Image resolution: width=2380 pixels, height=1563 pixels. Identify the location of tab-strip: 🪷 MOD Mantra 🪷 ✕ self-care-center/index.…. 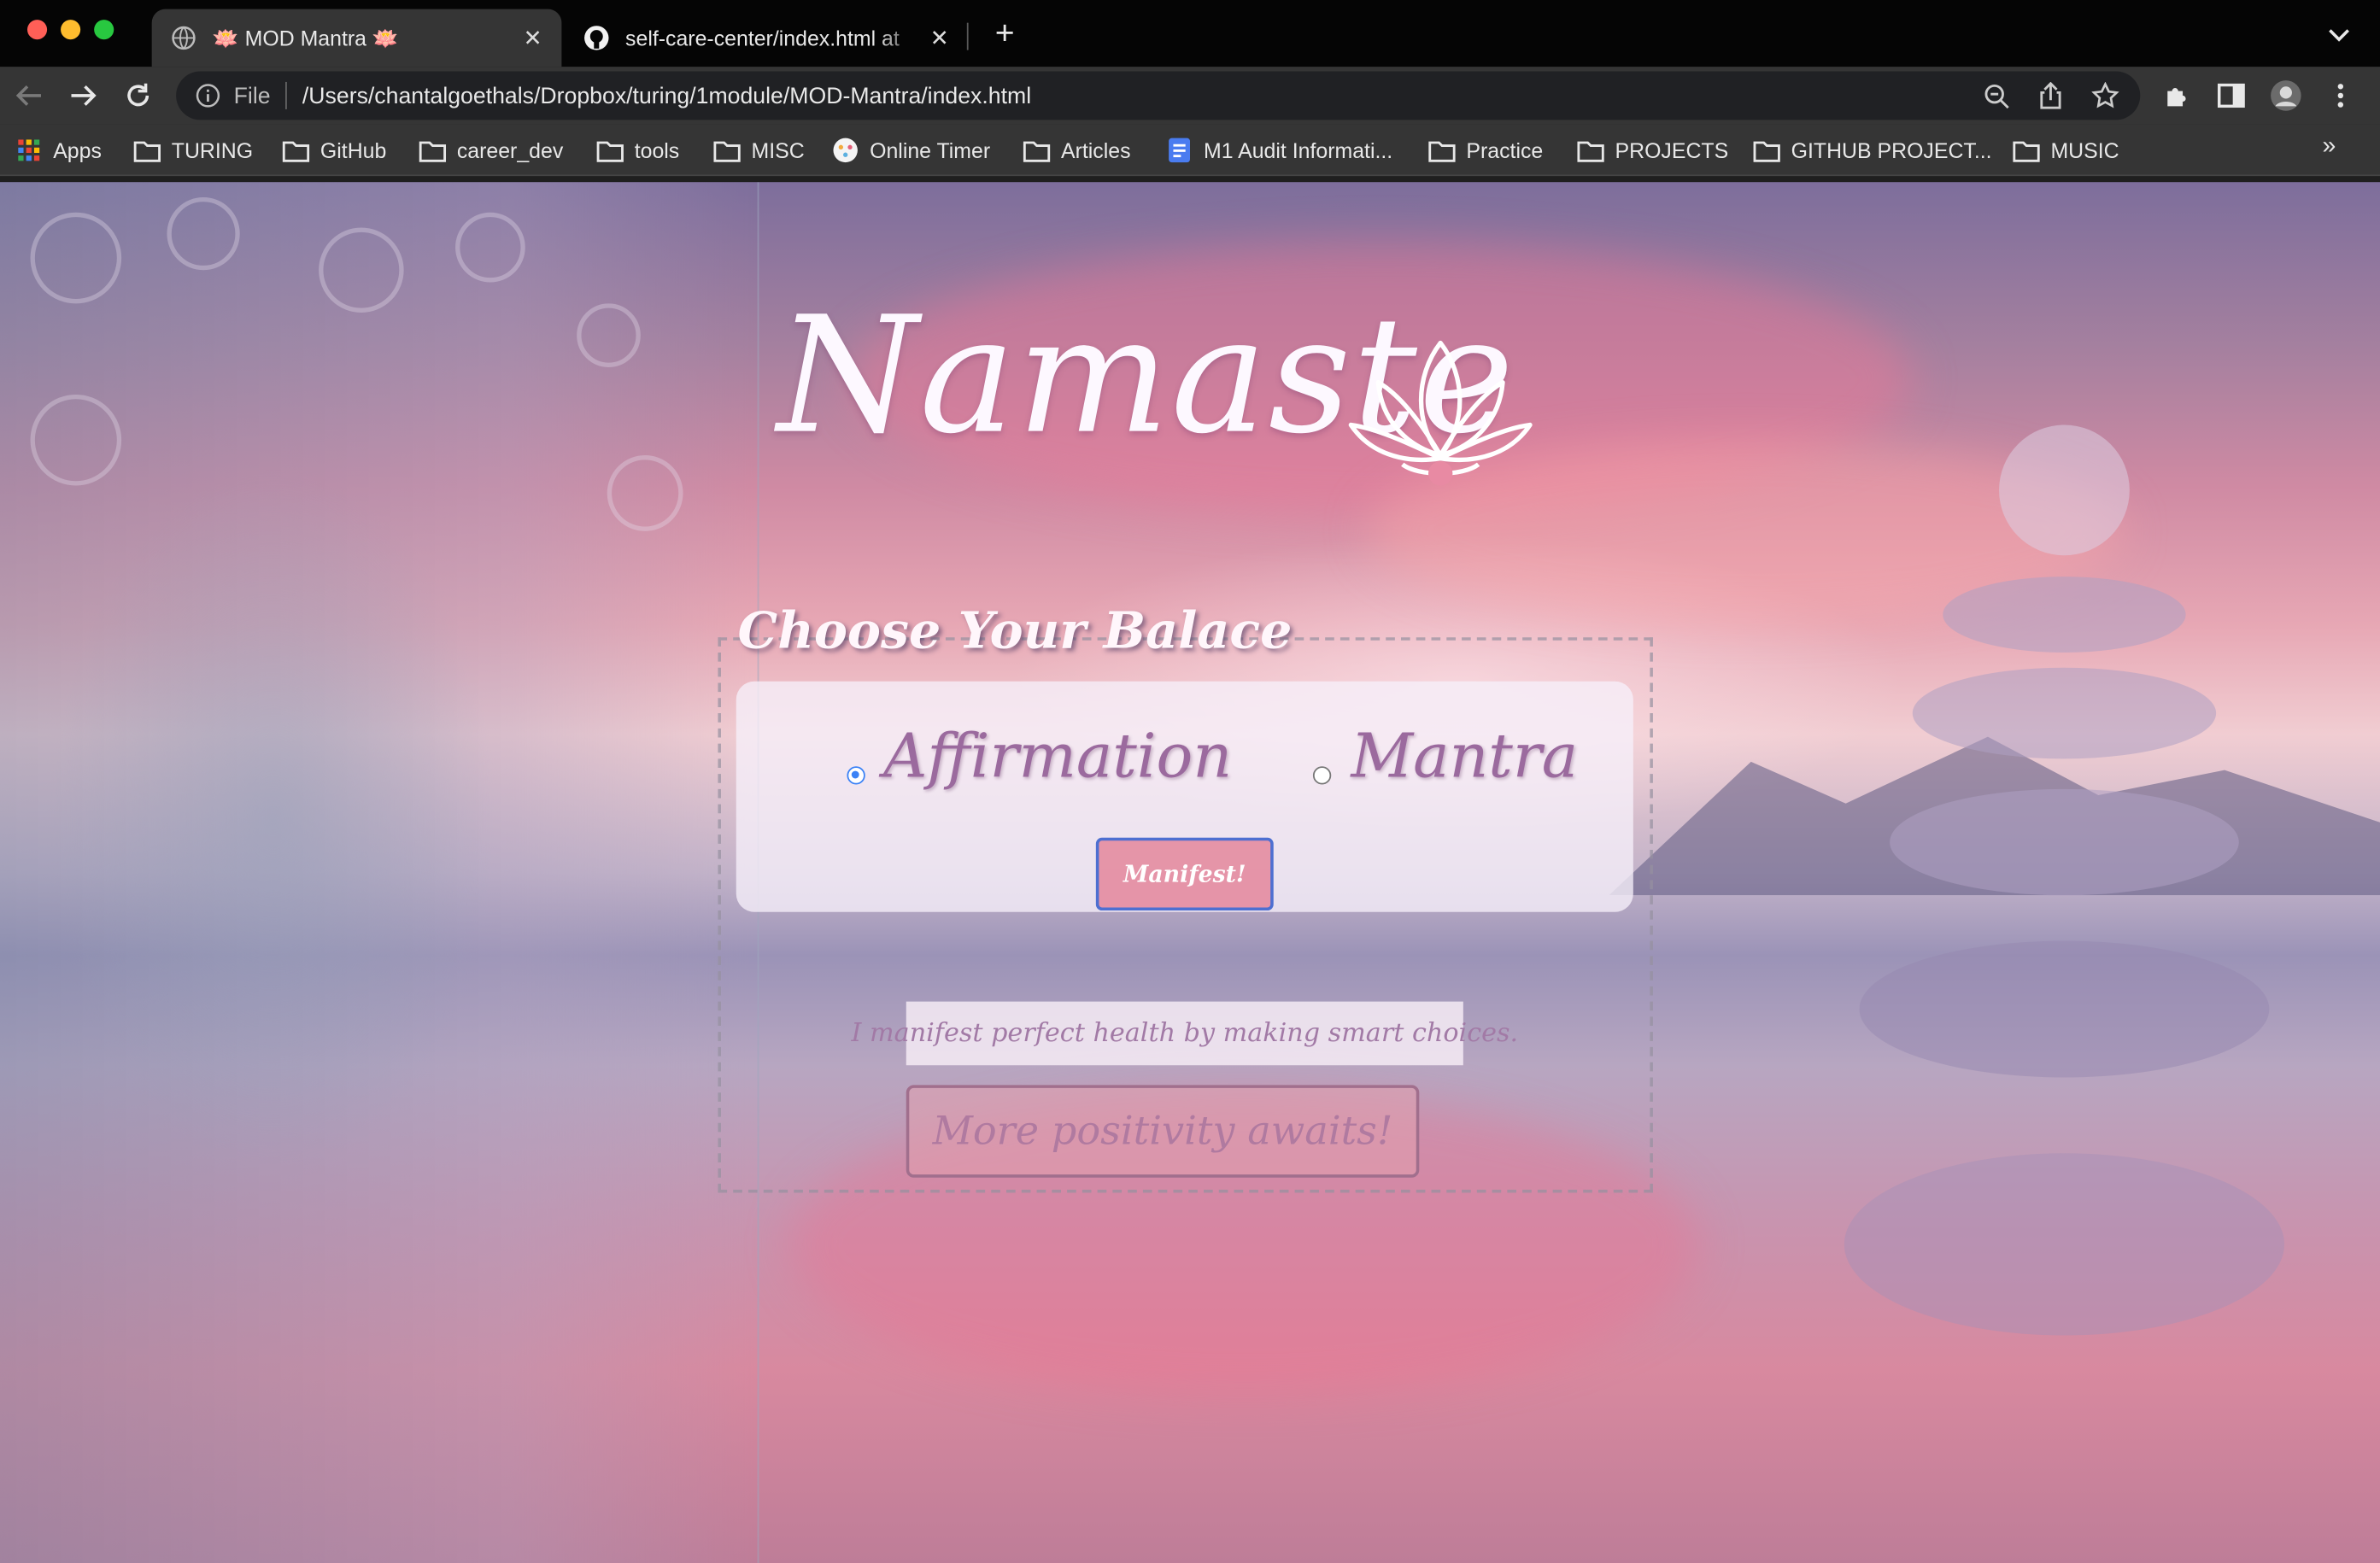
(1190, 34).